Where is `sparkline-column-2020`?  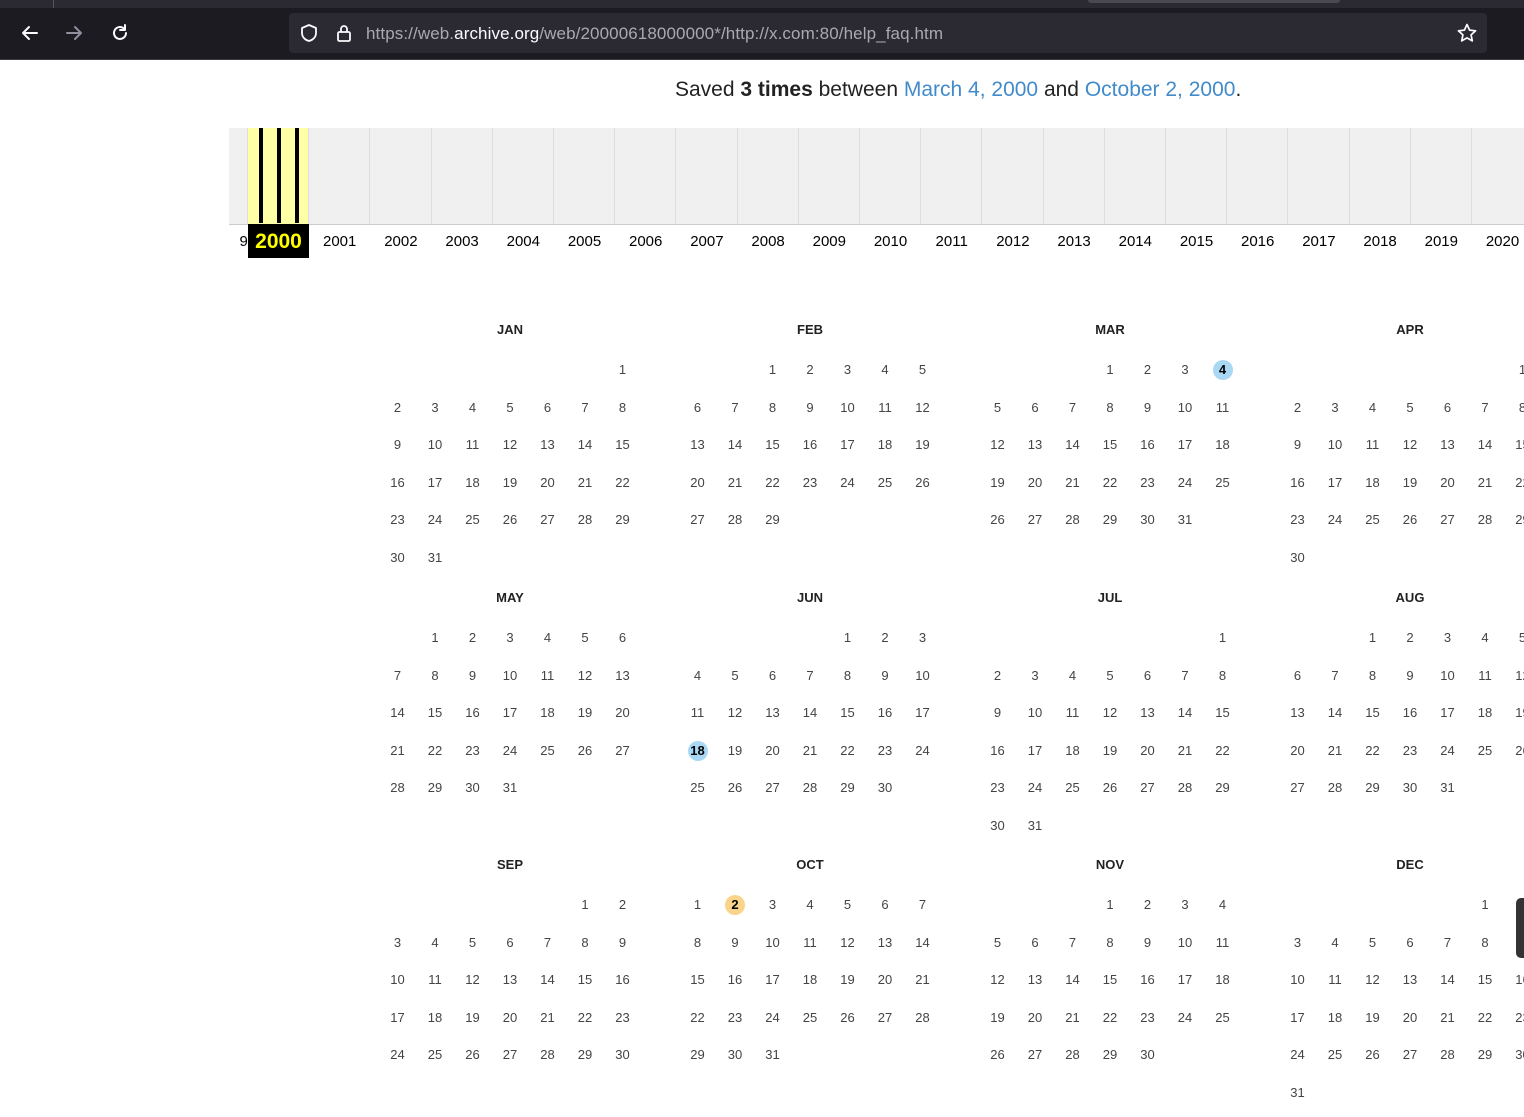 sparkline-column-2020 is located at coordinates (1498, 176).